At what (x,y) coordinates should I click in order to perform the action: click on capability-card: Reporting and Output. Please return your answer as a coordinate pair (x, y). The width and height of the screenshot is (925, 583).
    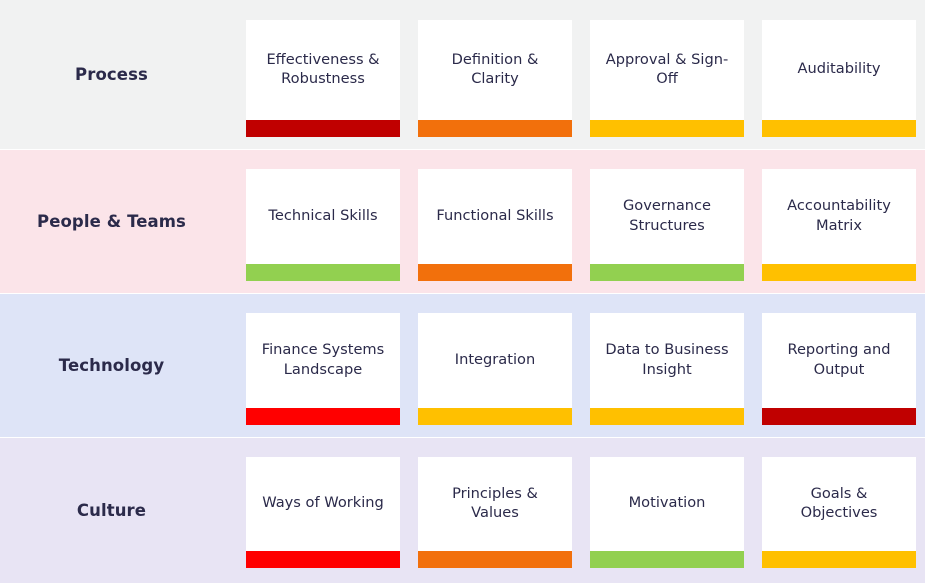
    Looking at the image, I should click on (839, 369).